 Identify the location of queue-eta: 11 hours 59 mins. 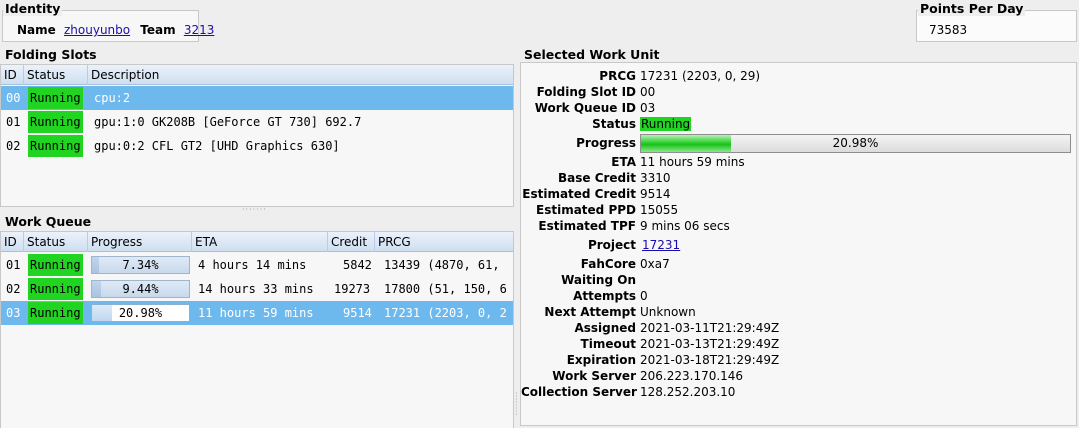
(256, 313).